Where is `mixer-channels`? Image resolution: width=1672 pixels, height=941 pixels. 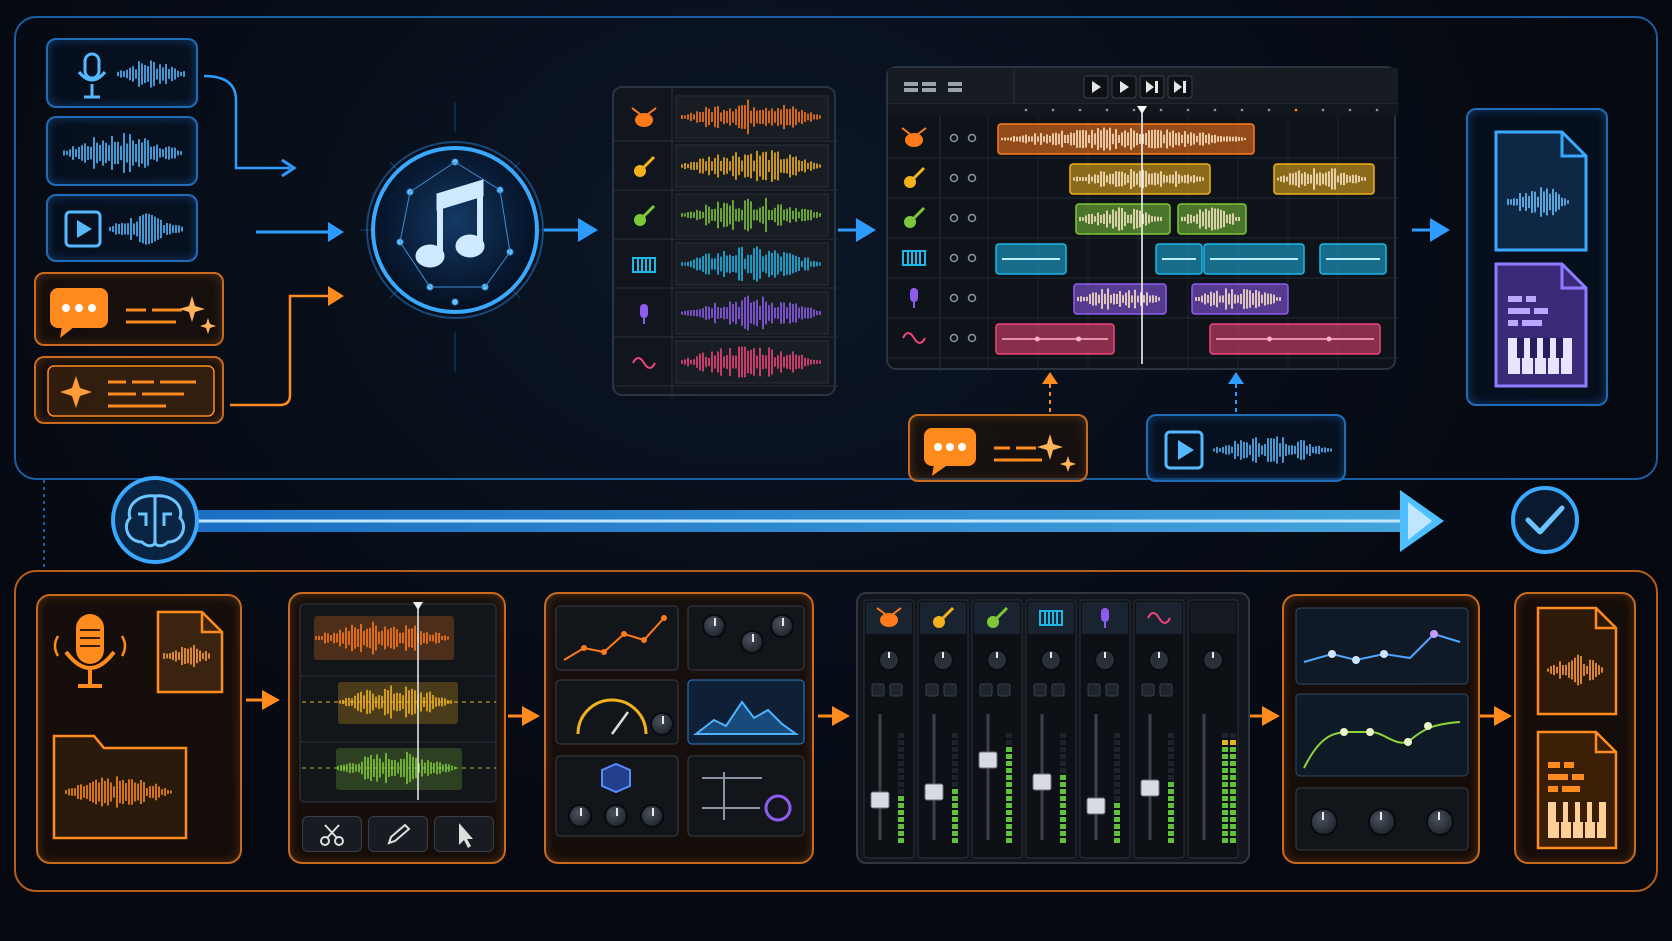 mixer-channels is located at coordinates (1055, 730).